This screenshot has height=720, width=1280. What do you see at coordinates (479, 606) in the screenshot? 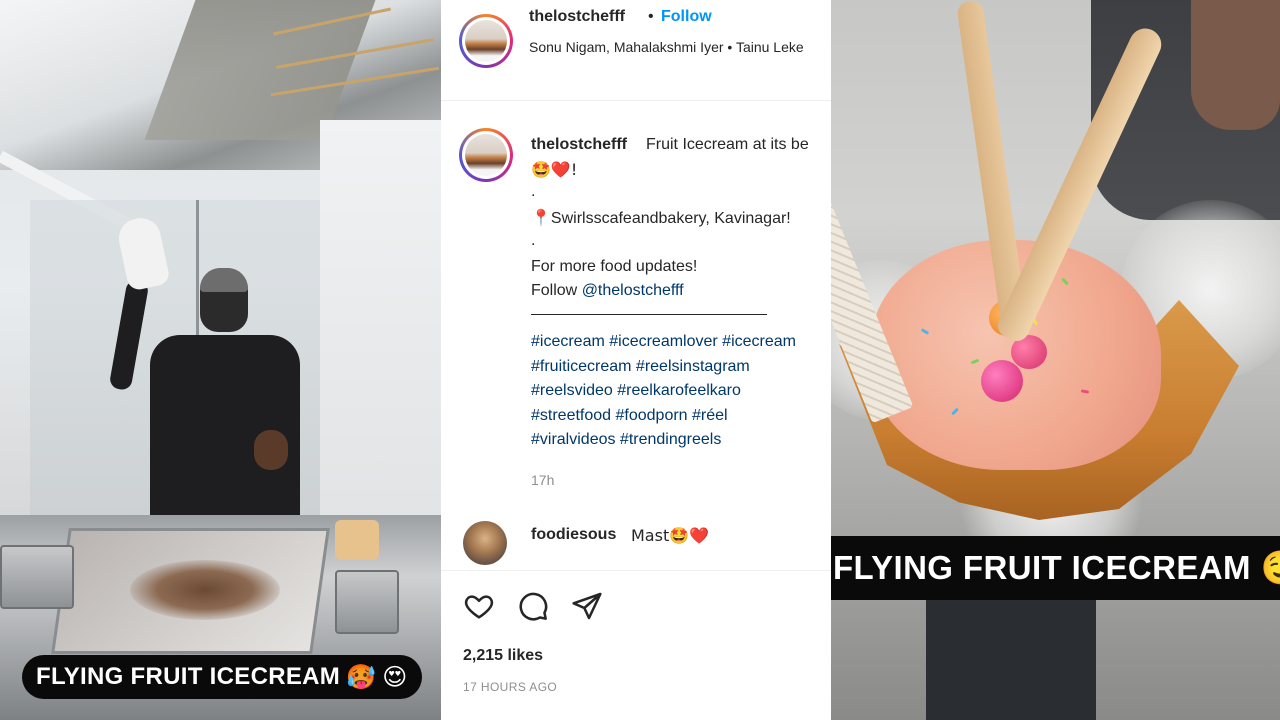
I see `heart-outline-icon` at bounding box center [479, 606].